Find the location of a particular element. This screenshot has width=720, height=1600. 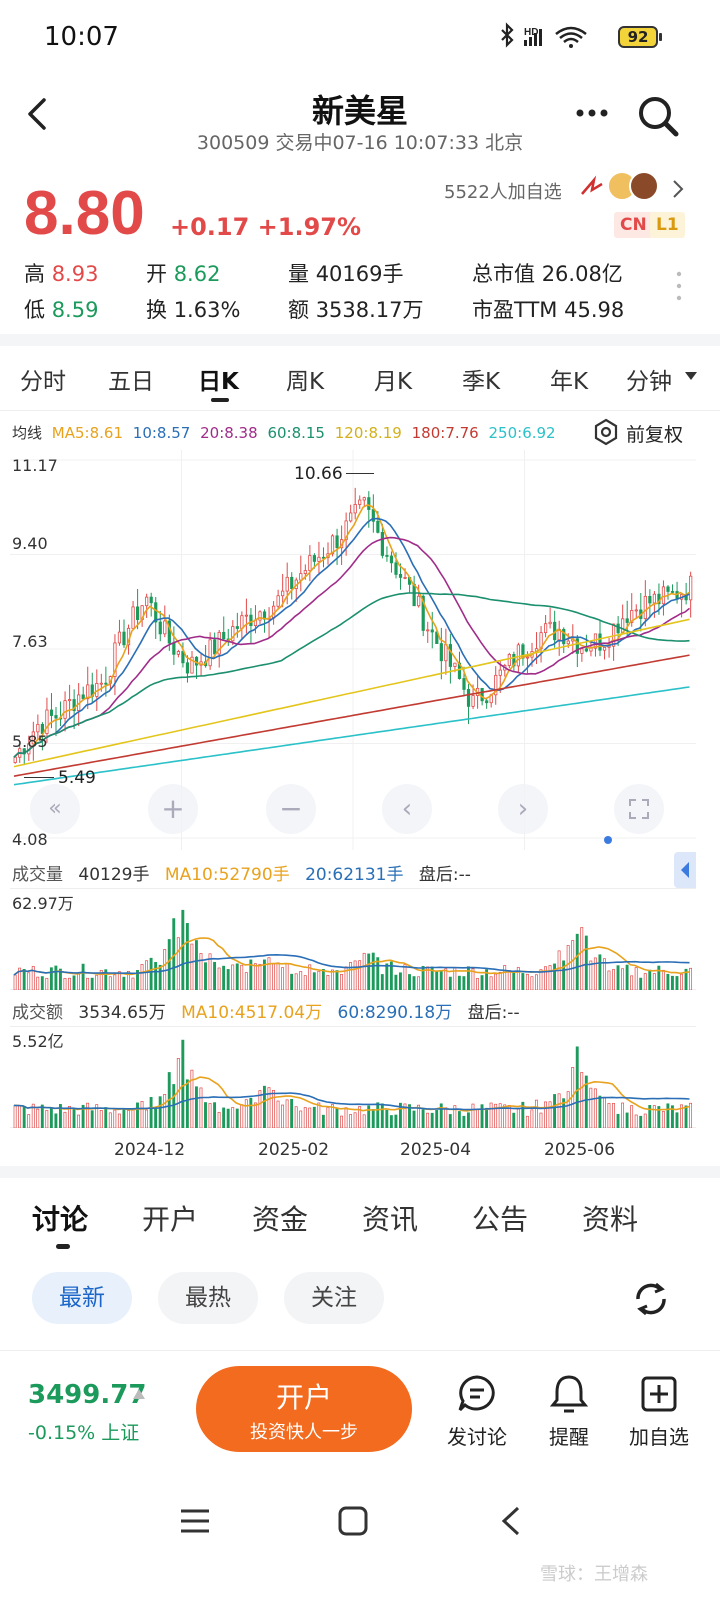

open-account-button: 开户 投资快人一步 is located at coordinates (304, 1409).